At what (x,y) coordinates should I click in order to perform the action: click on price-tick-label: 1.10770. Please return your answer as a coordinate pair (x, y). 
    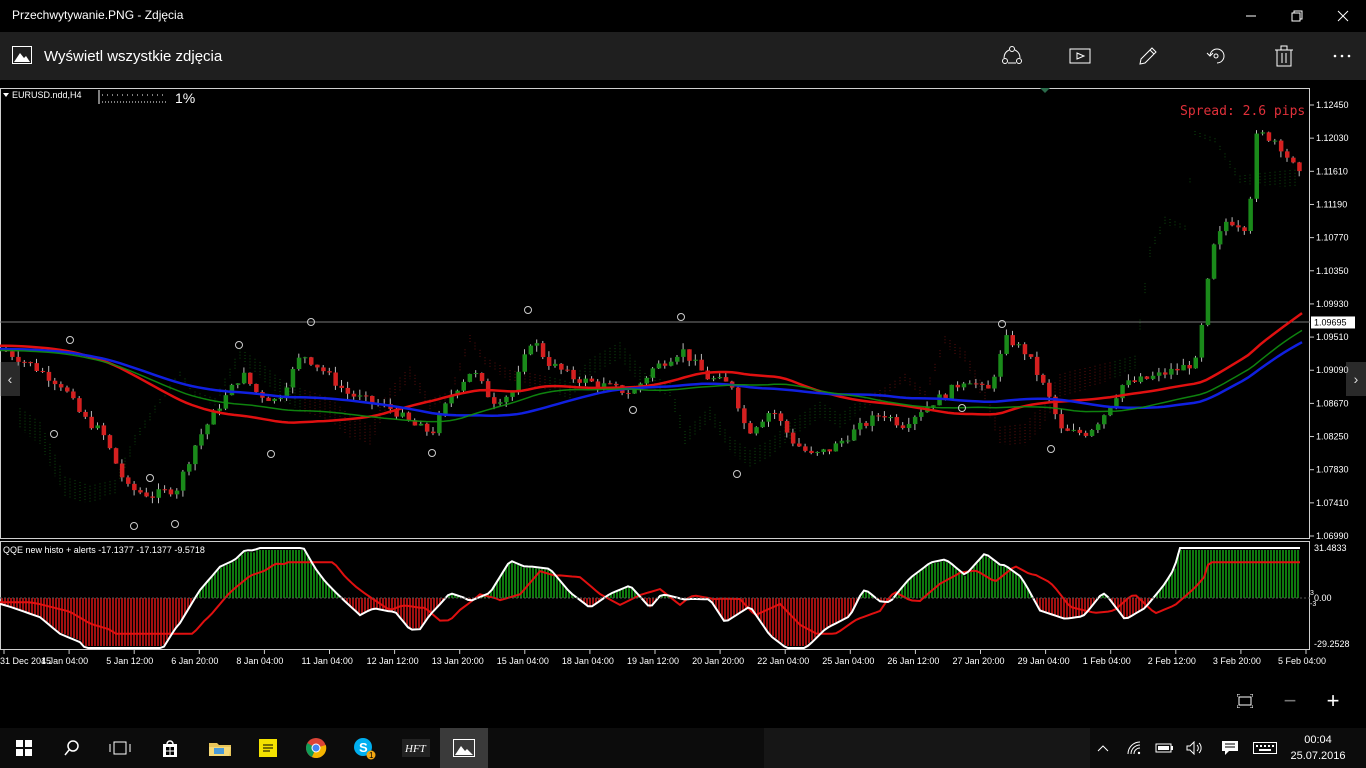
    Looking at the image, I should click on (1332, 238).